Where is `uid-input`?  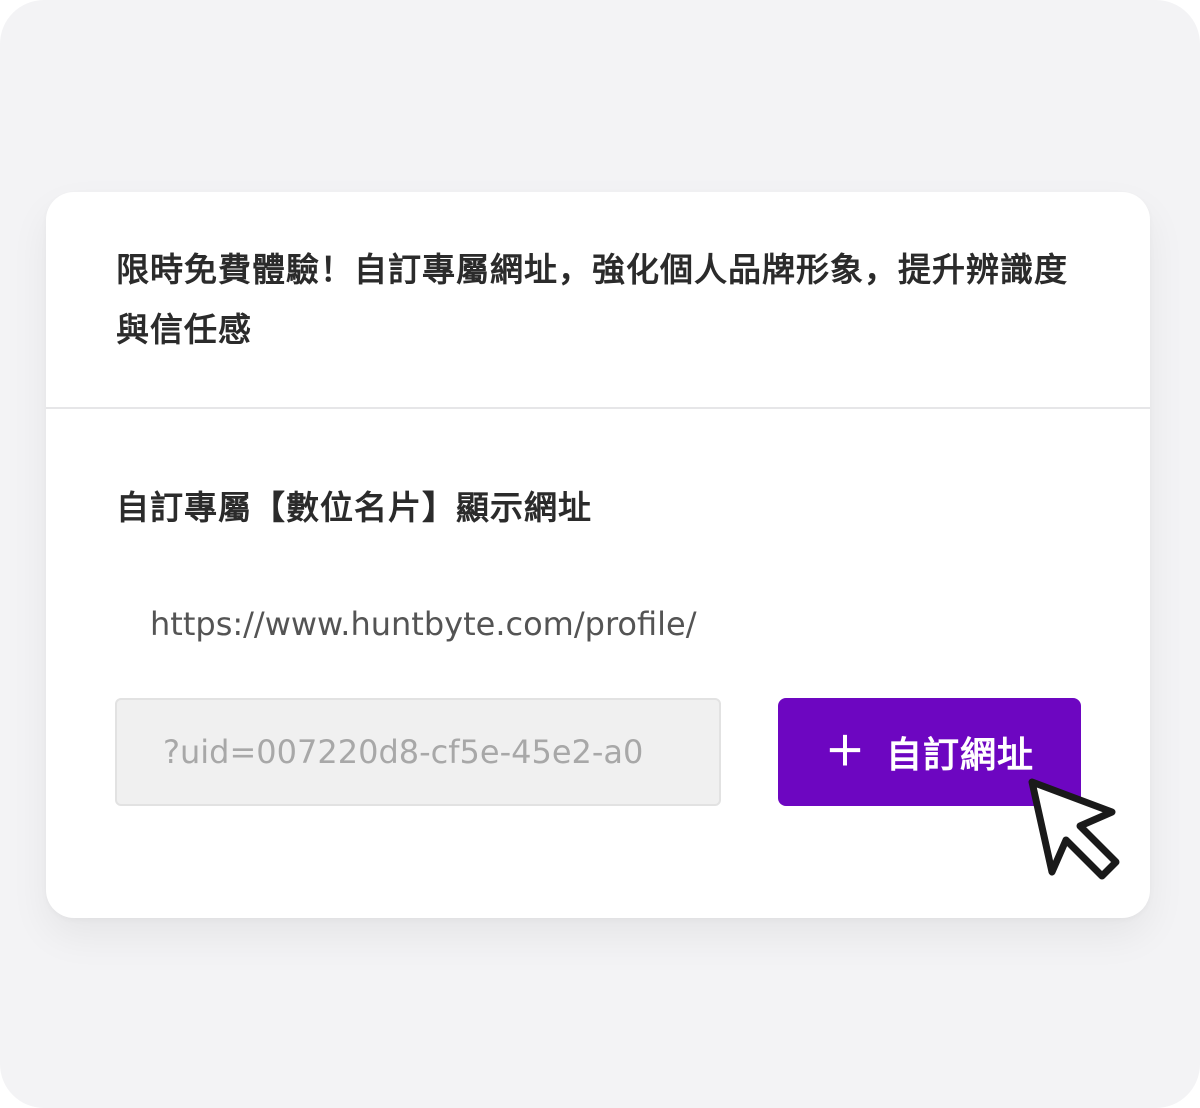 uid-input is located at coordinates (418, 752).